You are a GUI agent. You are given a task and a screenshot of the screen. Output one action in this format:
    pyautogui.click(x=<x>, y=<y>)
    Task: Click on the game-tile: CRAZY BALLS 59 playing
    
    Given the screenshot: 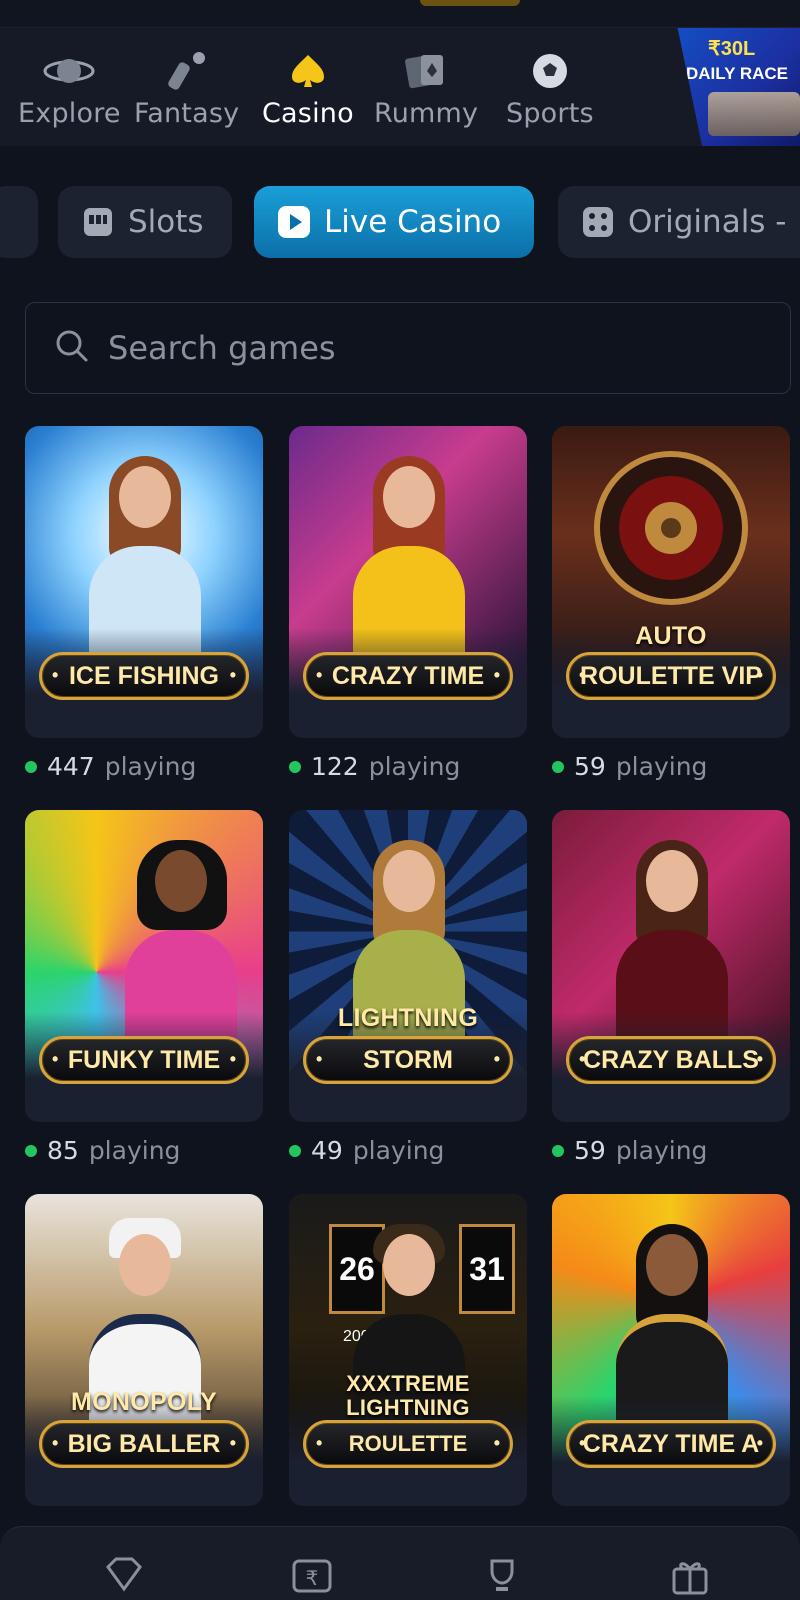 What is the action you would take?
    pyautogui.click(x=671, y=987)
    